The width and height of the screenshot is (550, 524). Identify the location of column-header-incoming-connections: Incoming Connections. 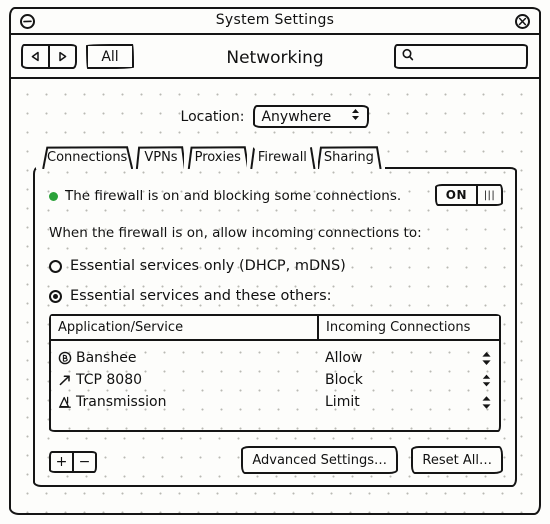
(398, 327).